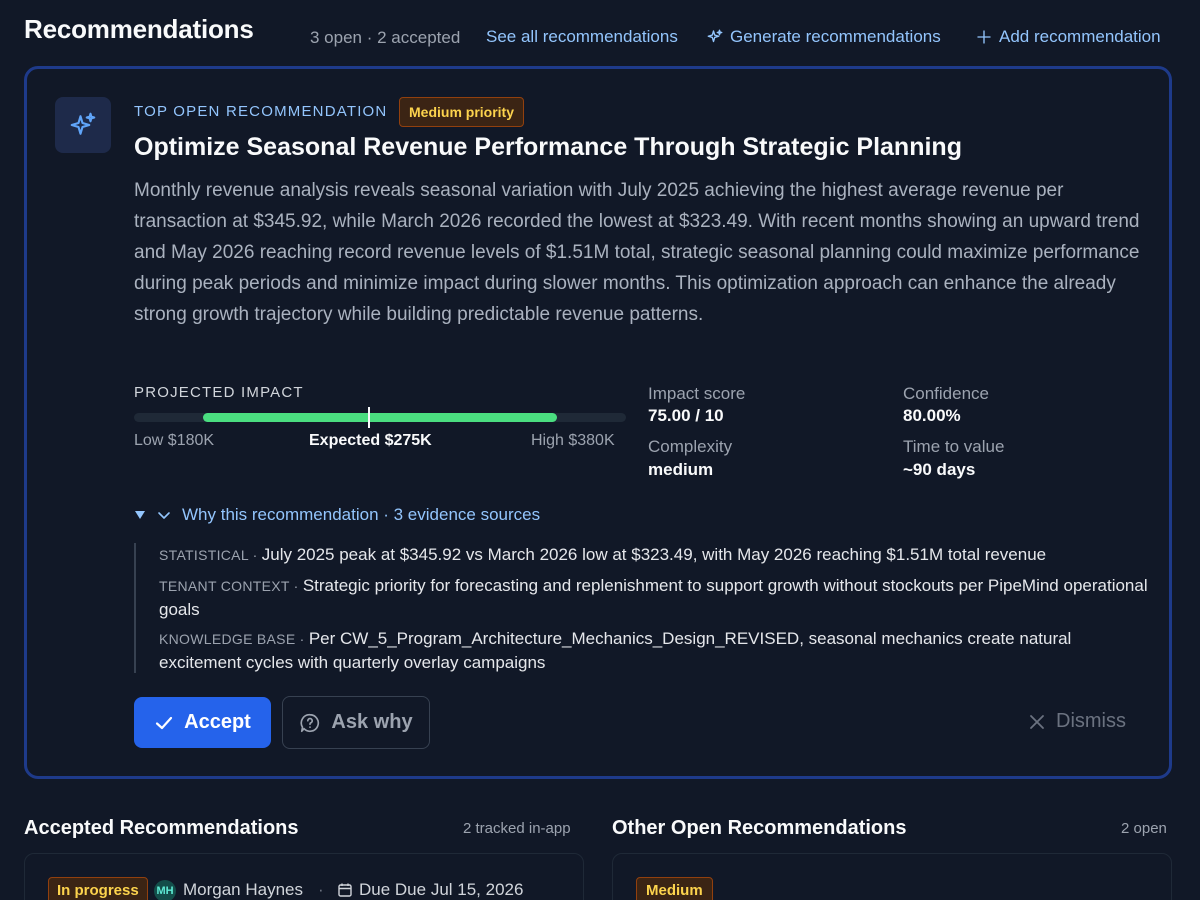  I want to click on ask-why-button: Ask why, so click(356, 722).